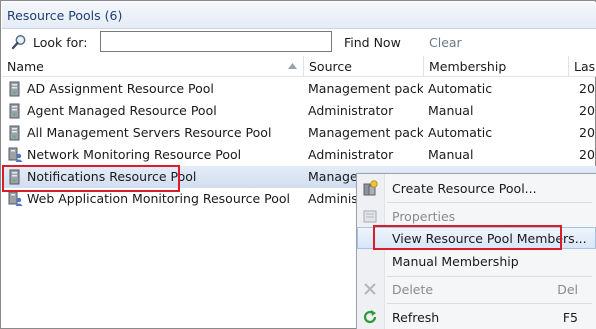 This screenshot has width=596, height=329. I want to click on menu-item-shortcut: F5, so click(570, 317).